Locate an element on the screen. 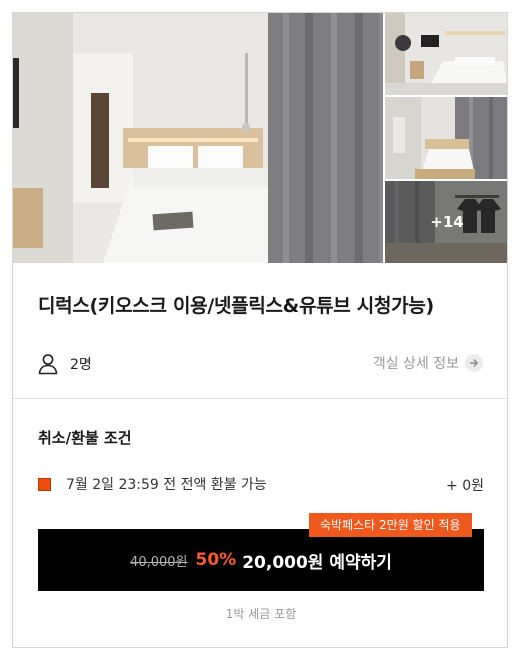  reserve-button: 40,000원 50% 20,000원 예약하기 is located at coordinates (261, 560).